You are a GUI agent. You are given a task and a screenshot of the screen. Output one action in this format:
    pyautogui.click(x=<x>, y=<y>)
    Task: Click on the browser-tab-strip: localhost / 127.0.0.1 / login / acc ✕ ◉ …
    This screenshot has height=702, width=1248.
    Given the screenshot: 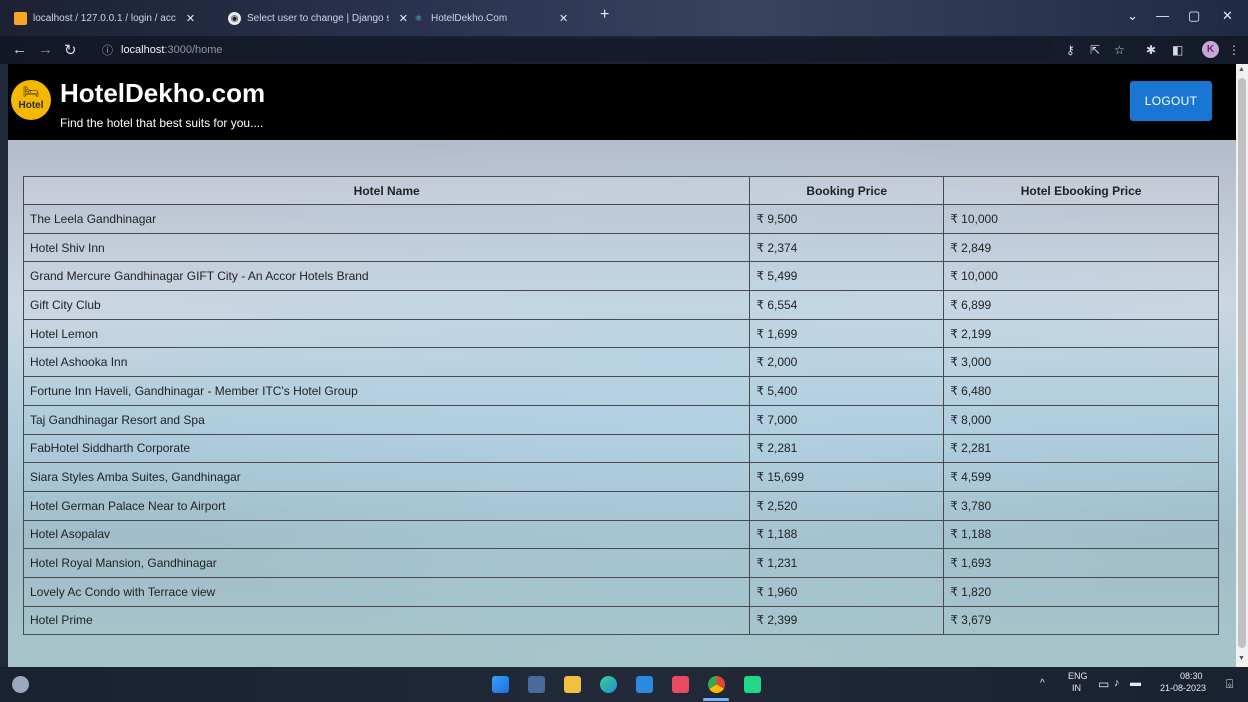 What is the action you would take?
    pyautogui.click(x=624, y=18)
    